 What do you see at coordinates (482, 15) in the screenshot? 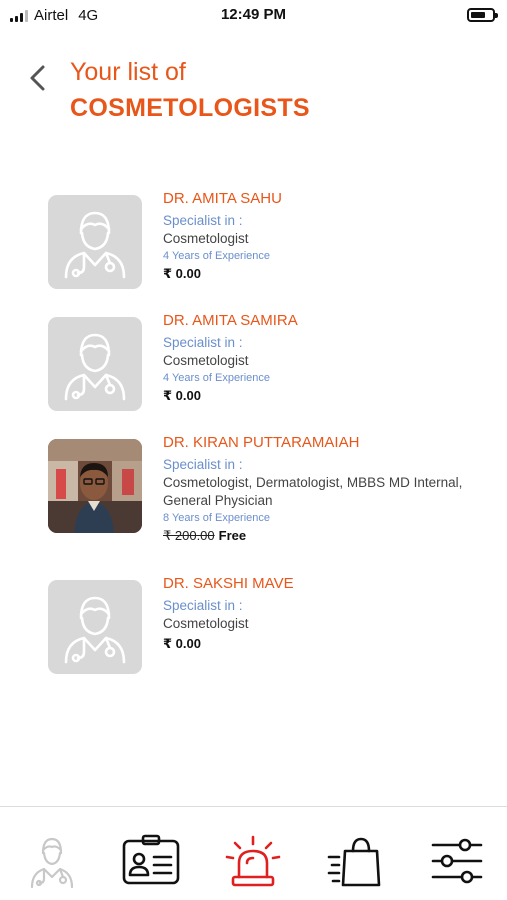
I see `battery-icon` at bounding box center [482, 15].